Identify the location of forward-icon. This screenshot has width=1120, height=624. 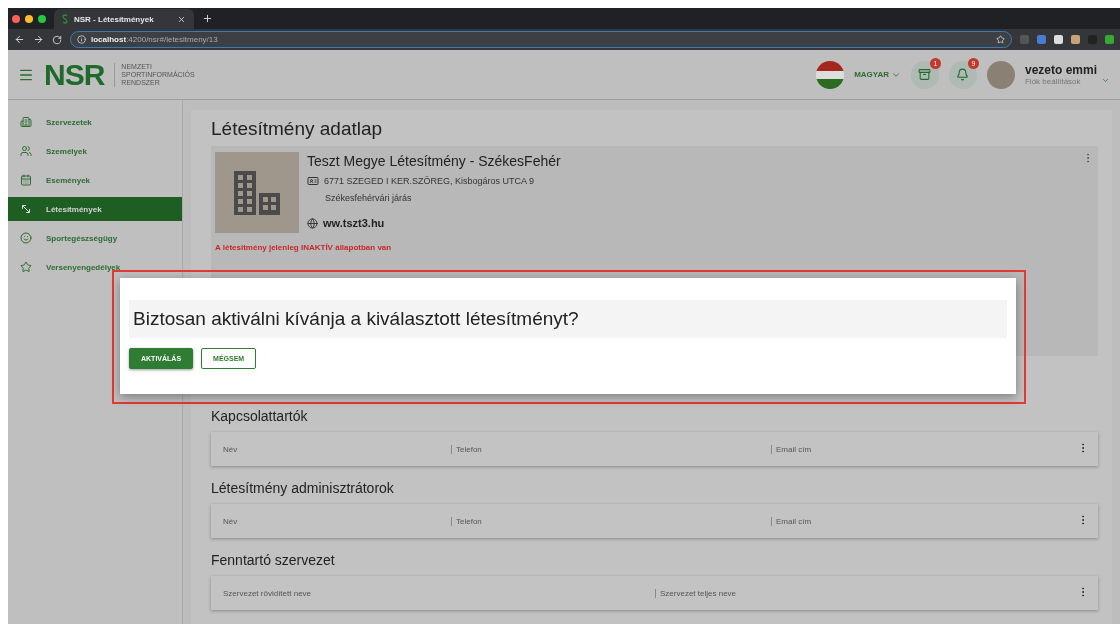
(38, 40).